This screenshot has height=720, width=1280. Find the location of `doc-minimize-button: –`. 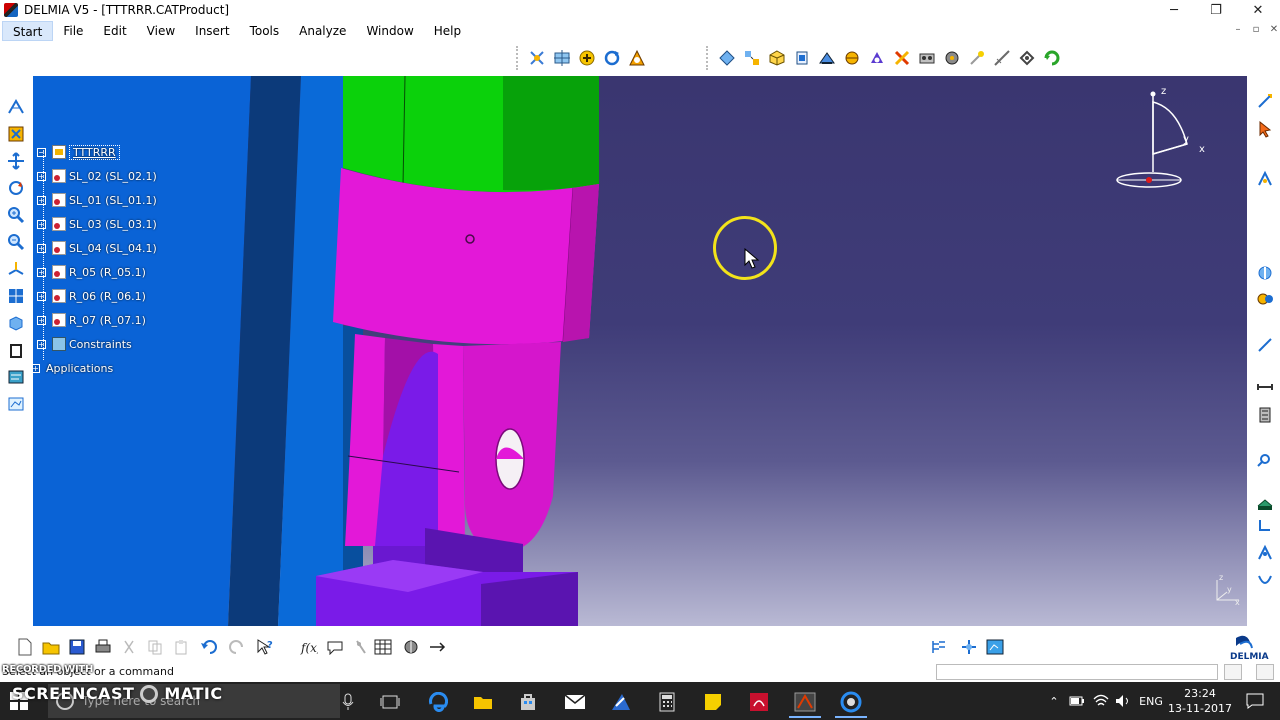

doc-minimize-button: – is located at coordinates (1238, 31).